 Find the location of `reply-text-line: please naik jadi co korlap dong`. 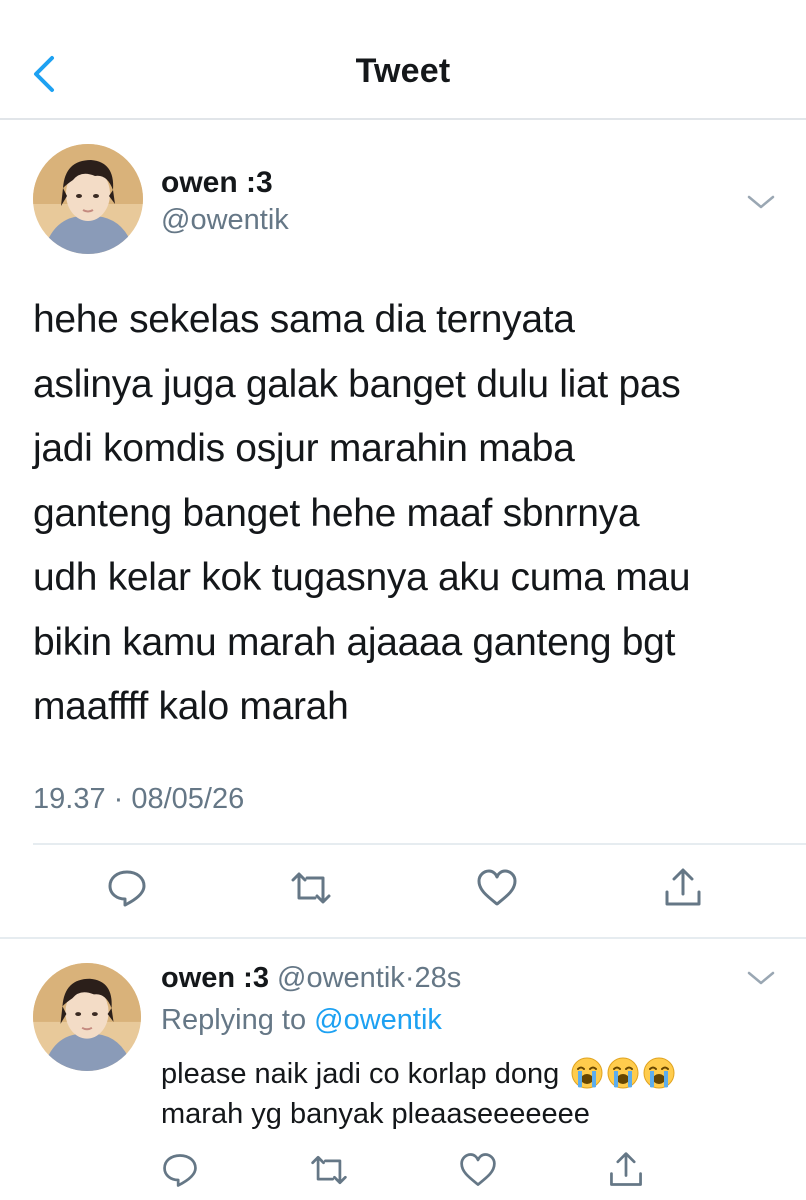

reply-text-line: please naik jadi co korlap dong is located at coordinates (360, 1074).